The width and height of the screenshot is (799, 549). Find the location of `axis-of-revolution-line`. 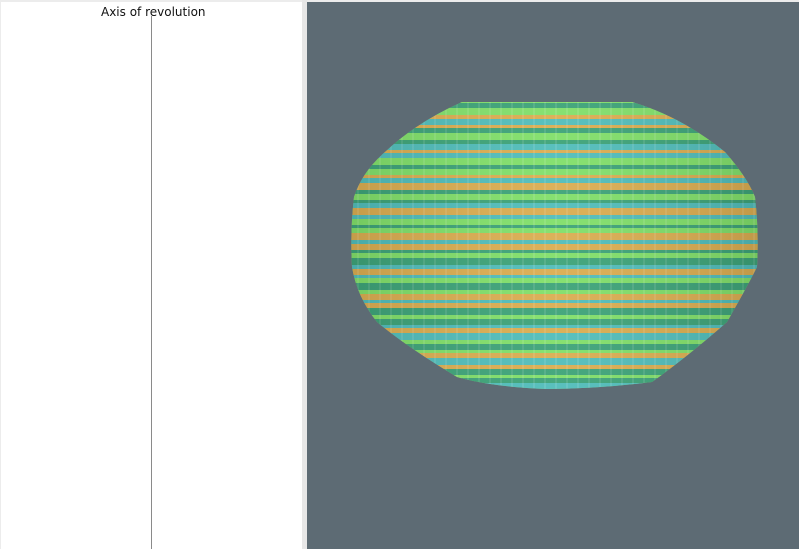

axis-of-revolution-line is located at coordinates (151, 282).